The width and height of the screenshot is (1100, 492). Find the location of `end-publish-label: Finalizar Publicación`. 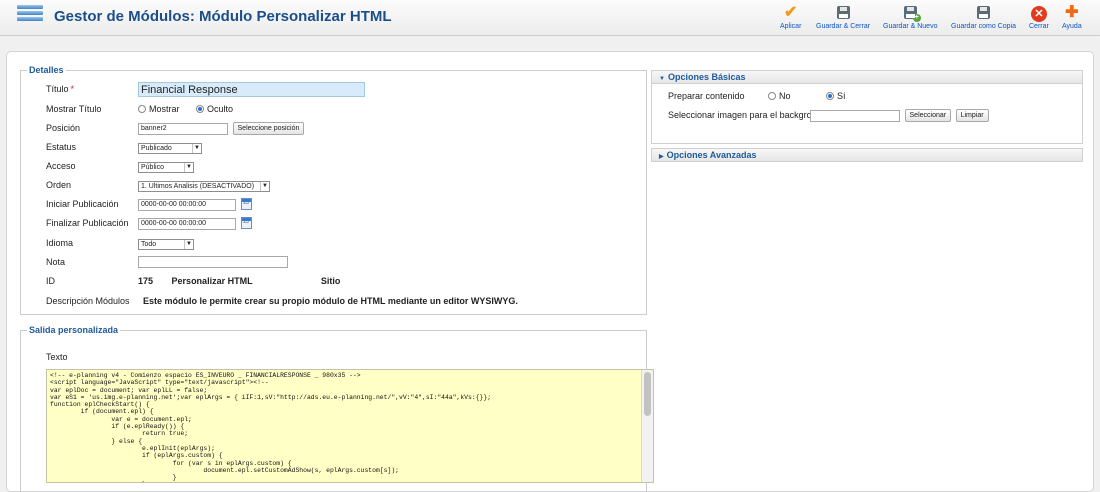

end-publish-label: Finalizar Publicación is located at coordinates (87, 223).